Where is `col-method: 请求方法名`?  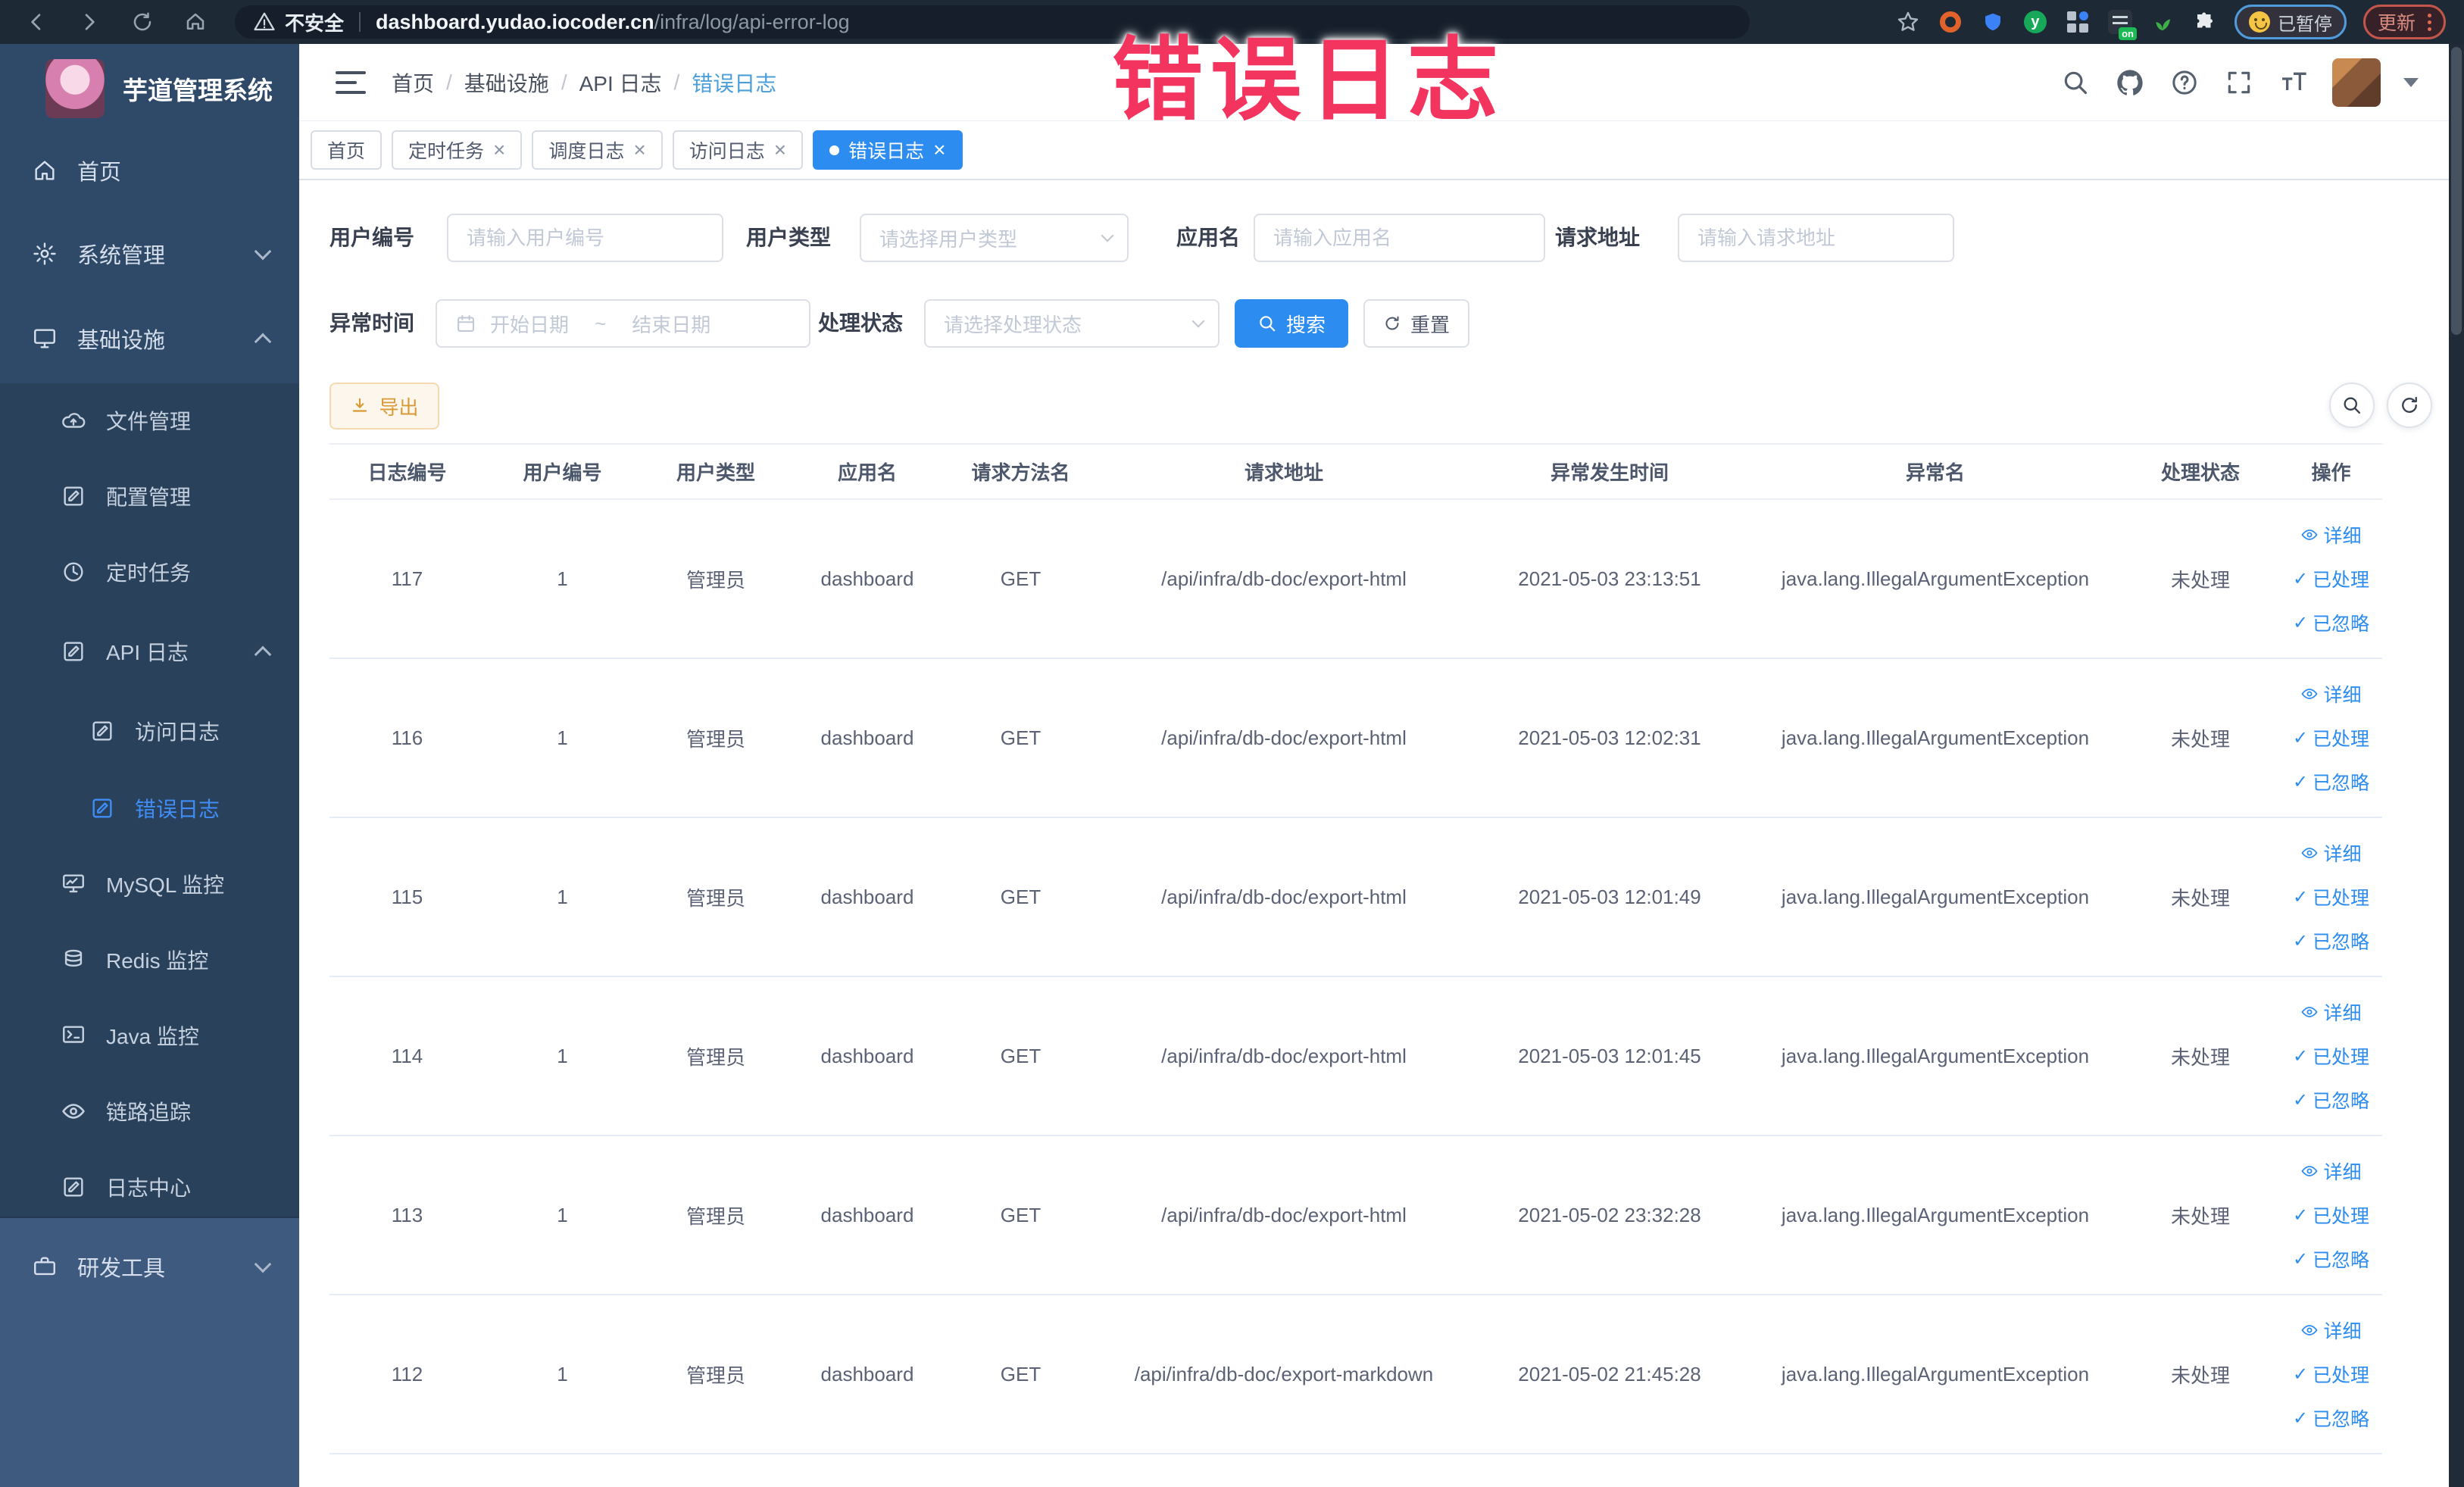 col-method: 请求方法名 is located at coordinates (1020, 472).